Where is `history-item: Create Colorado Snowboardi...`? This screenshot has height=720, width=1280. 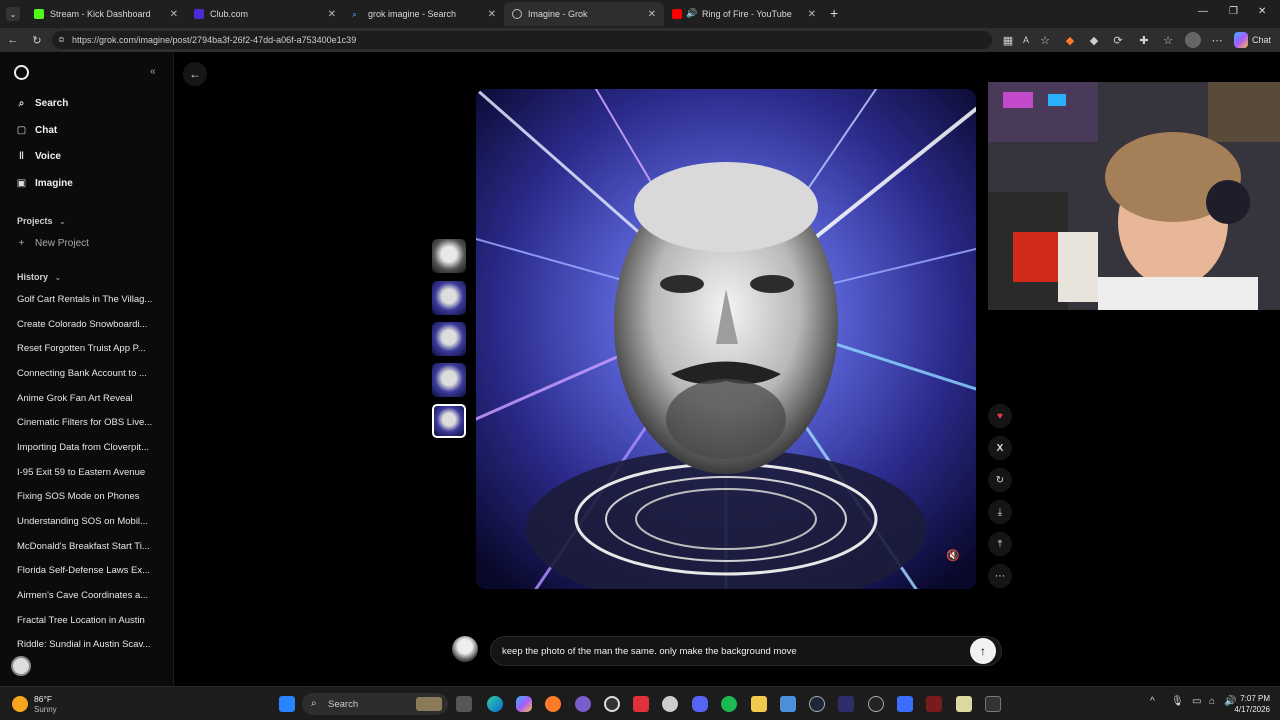 history-item: Create Colorado Snowboardi... is located at coordinates (85, 324).